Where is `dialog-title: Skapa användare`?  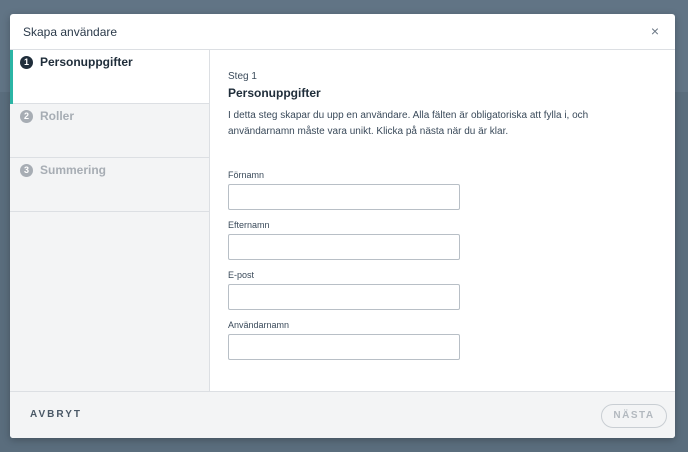 dialog-title: Skapa användare is located at coordinates (70, 32).